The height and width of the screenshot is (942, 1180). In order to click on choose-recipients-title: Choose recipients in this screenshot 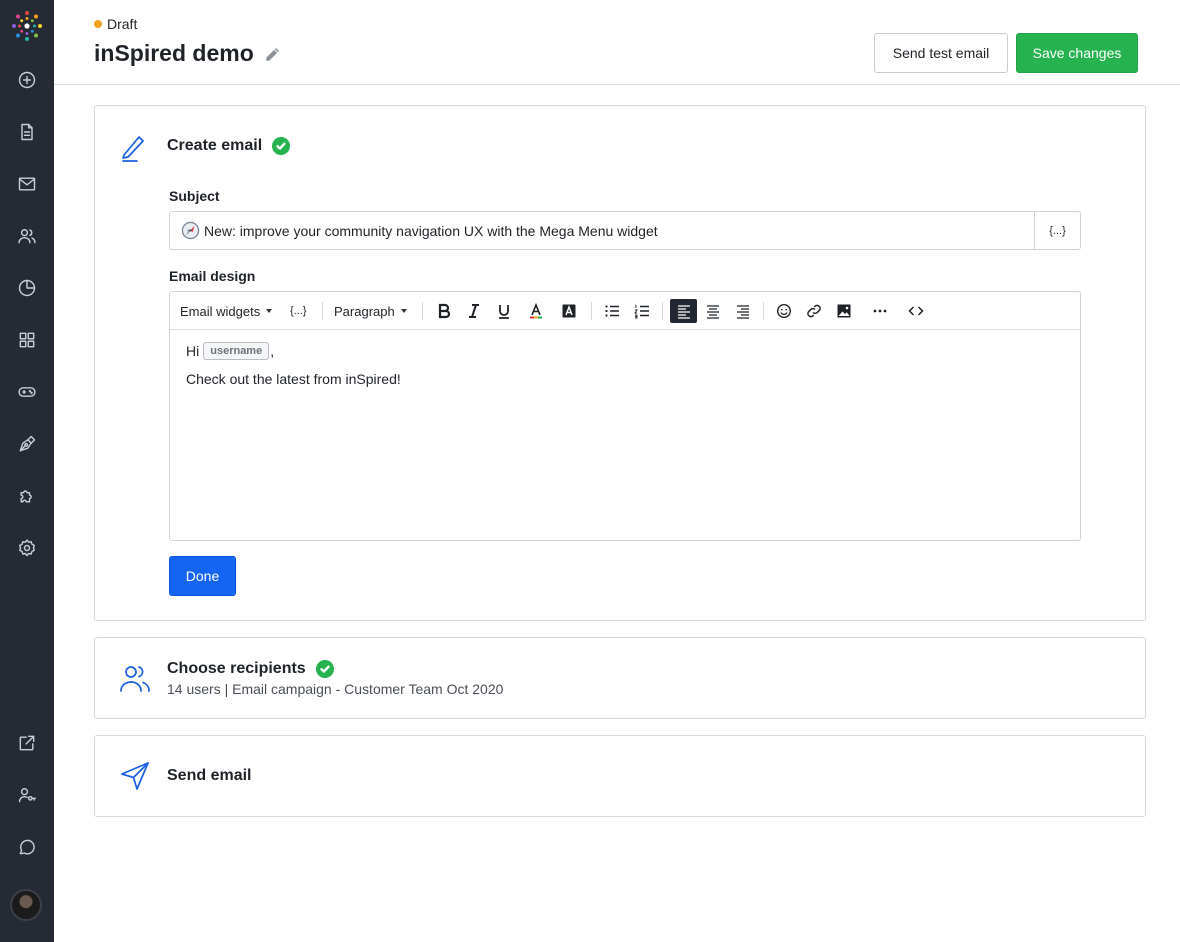, I will do `click(250, 669)`.